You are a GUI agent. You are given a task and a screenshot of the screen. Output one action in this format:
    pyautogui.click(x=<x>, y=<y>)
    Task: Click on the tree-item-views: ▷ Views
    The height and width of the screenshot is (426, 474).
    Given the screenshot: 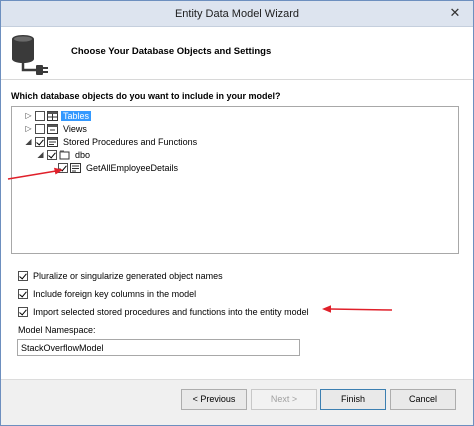 What is the action you would take?
    pyautogui.click(x=56, y=128)
    